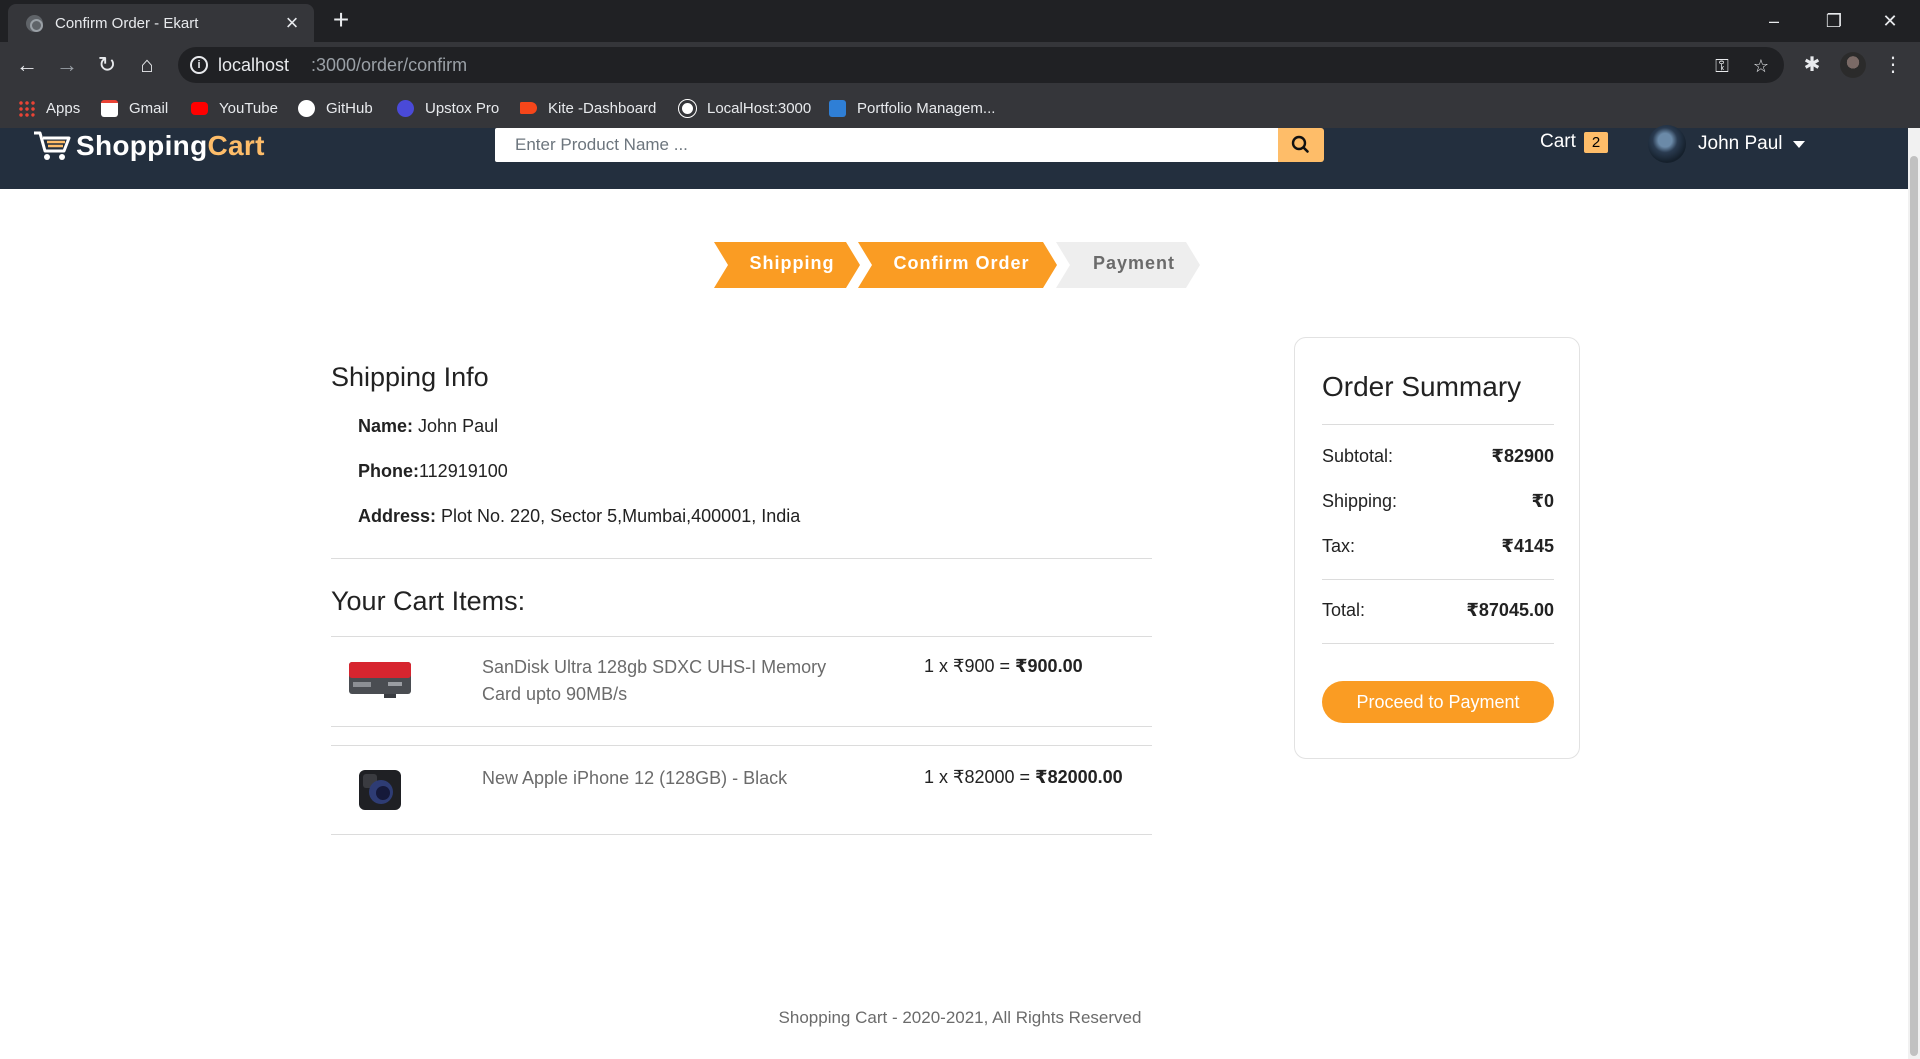 The width and height of the screenshot is (1920, 1059). I want to click on subtotal-row: Subtotal: ₹82900, so click(1438, 458).